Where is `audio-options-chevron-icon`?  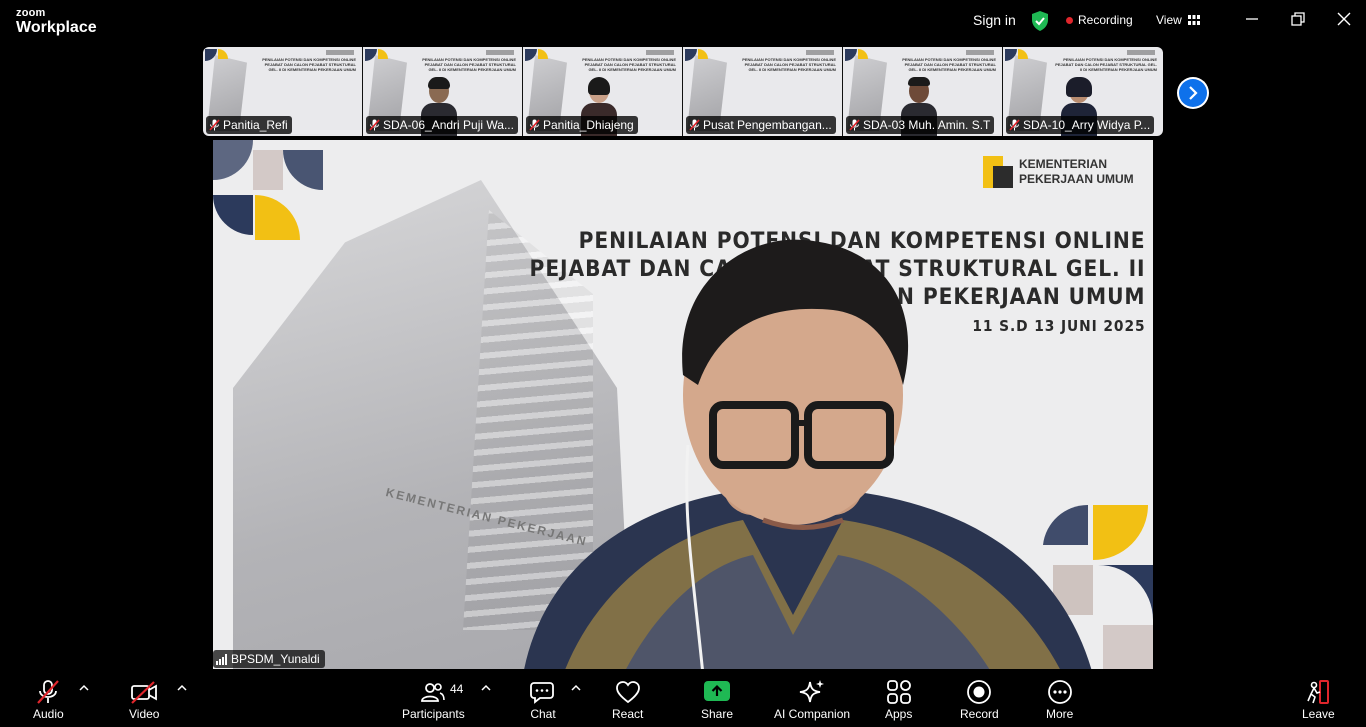 audio-options-chevron-icon is located at coordinates (84, 688).